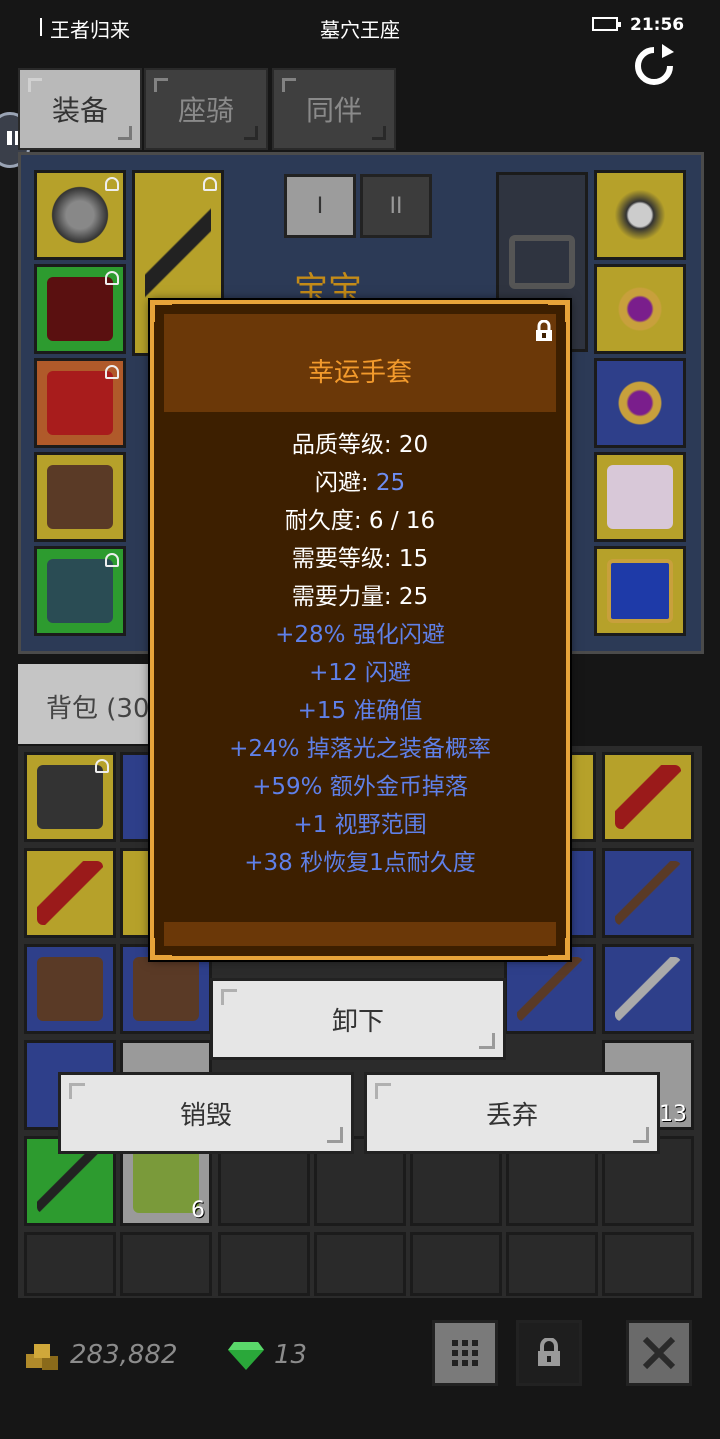  I want to click on equip-slot-gloves, so click(80, 403).